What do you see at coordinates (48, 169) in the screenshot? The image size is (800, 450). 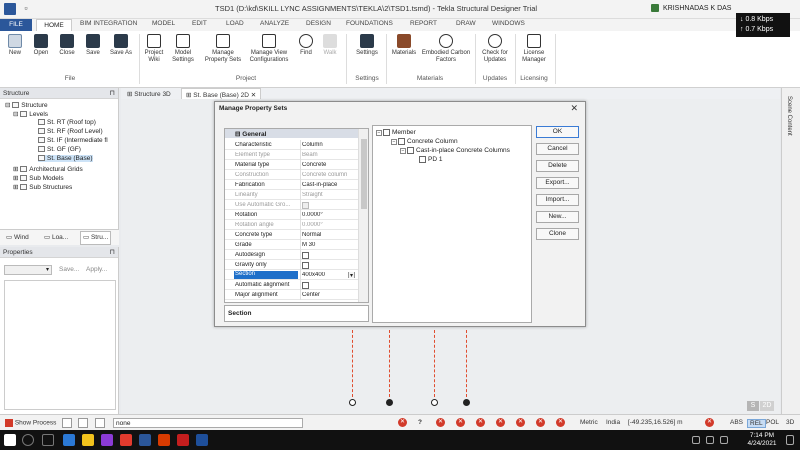 I see `tree-item-architectural-grids: ⊞ Architectural Grids` at bounding box center [48, 169].